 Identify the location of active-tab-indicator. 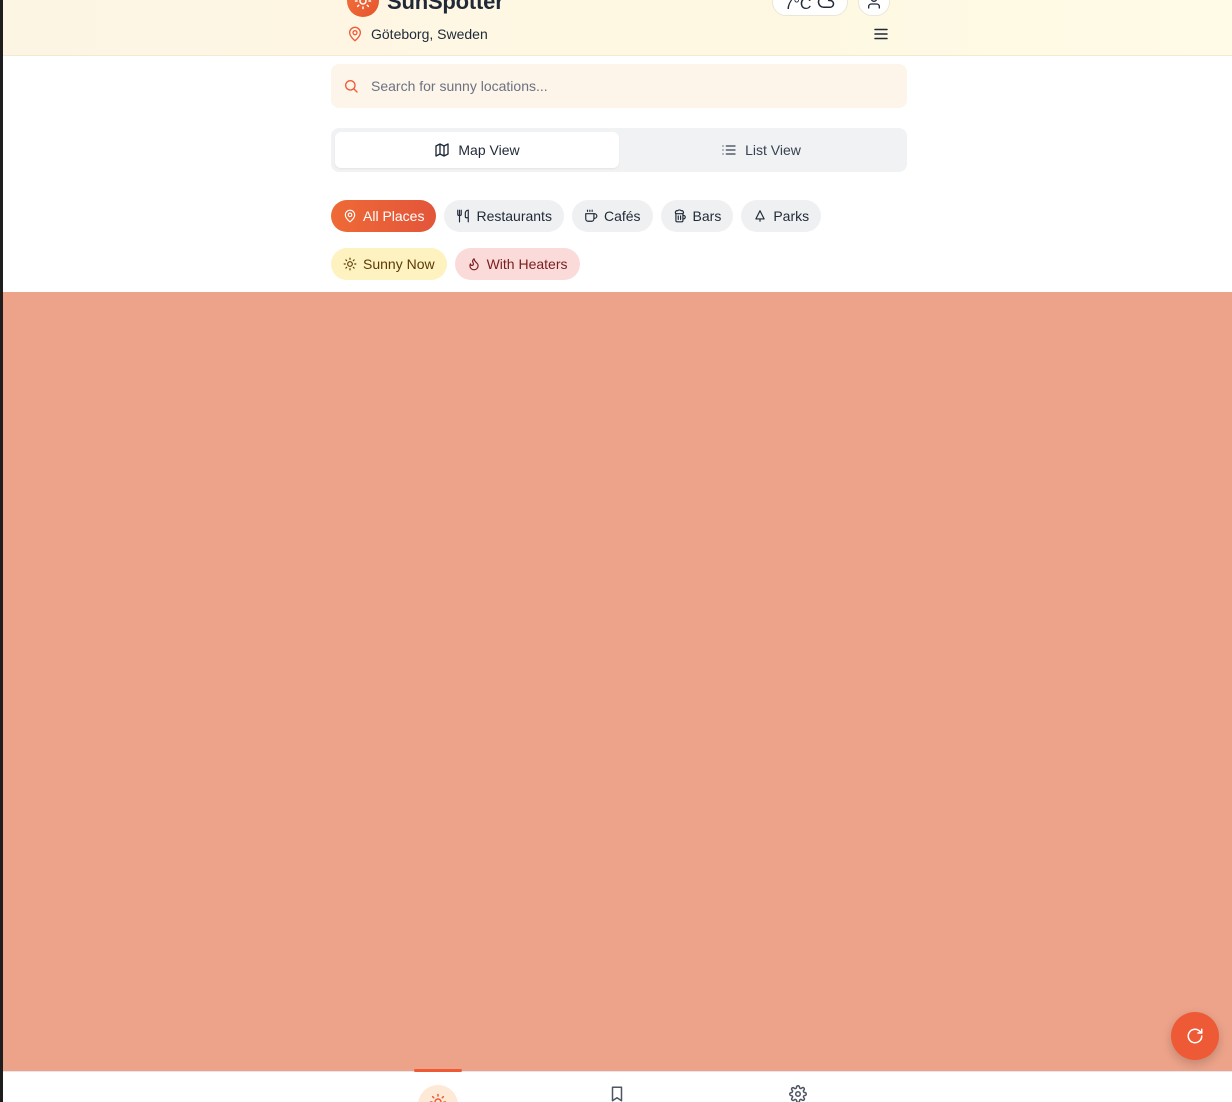
(438, 1070).